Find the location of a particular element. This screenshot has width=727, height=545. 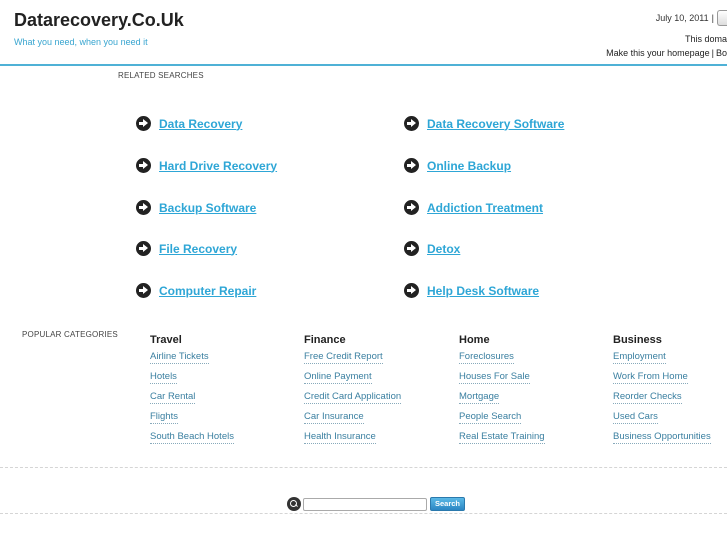

related-link: Detox is located at coordinates (432, 248).